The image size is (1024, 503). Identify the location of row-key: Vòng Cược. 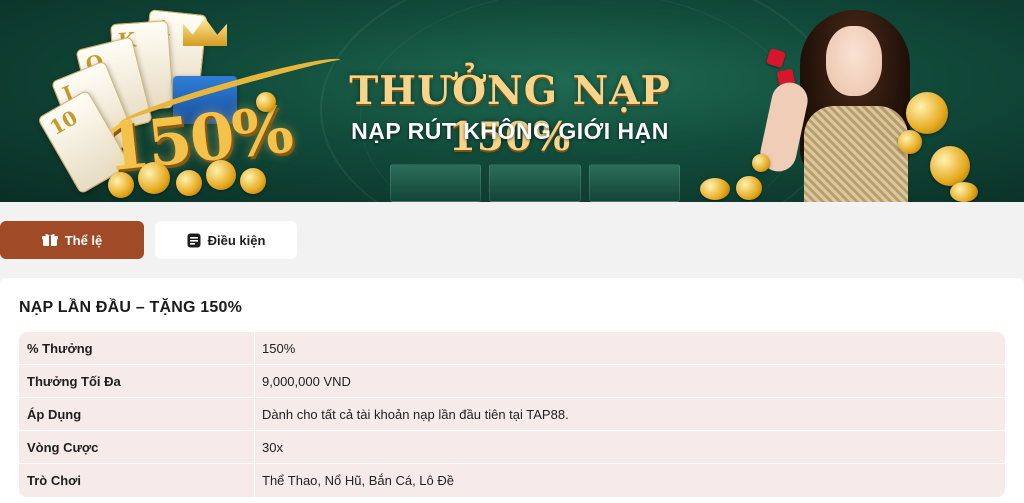
(137, 447).